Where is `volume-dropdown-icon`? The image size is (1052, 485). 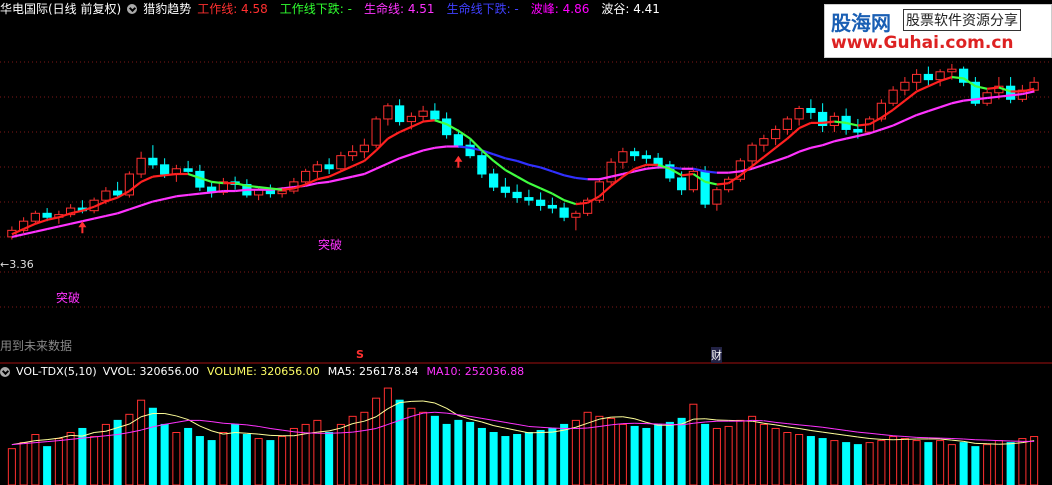 volume-dropdown-icon is located at coordinates (5, 372).